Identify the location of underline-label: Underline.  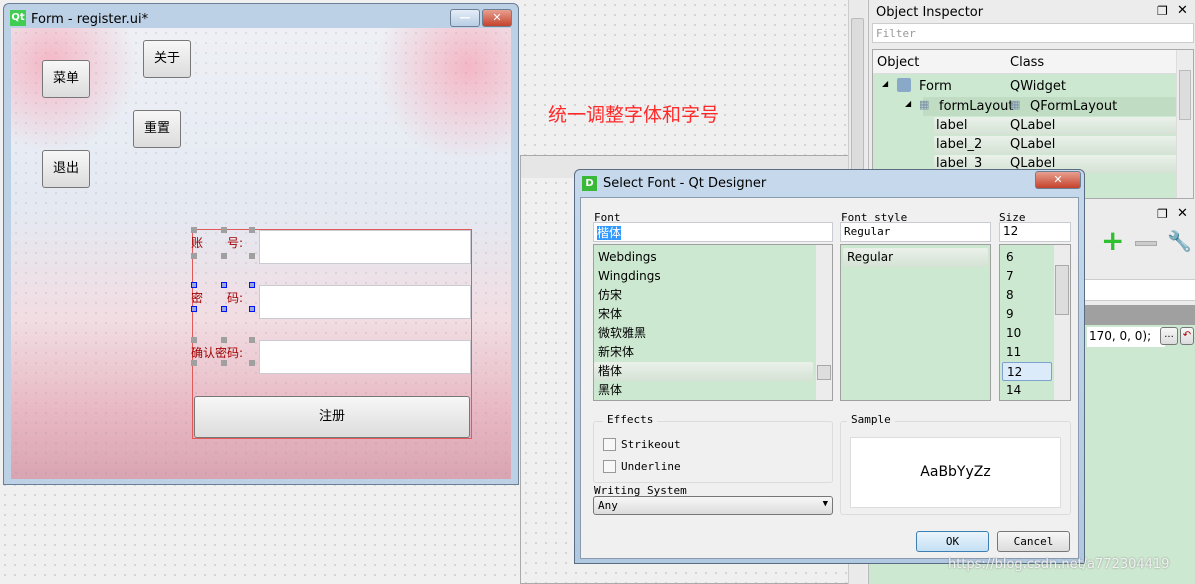
(651, 466).